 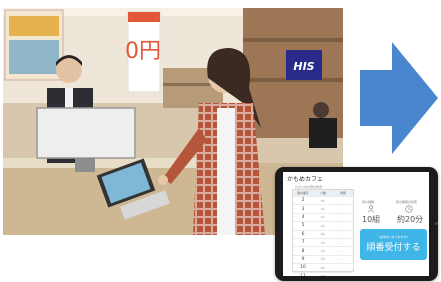 I want to click on queue-number: 4, so click(x=303, y=217).